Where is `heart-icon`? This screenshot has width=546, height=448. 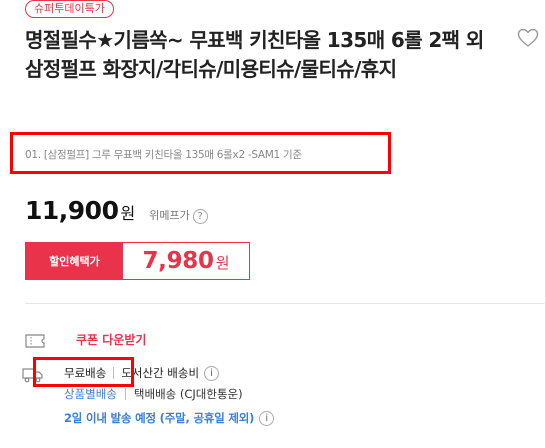
heart-icon is located at coordinates (528, 38).